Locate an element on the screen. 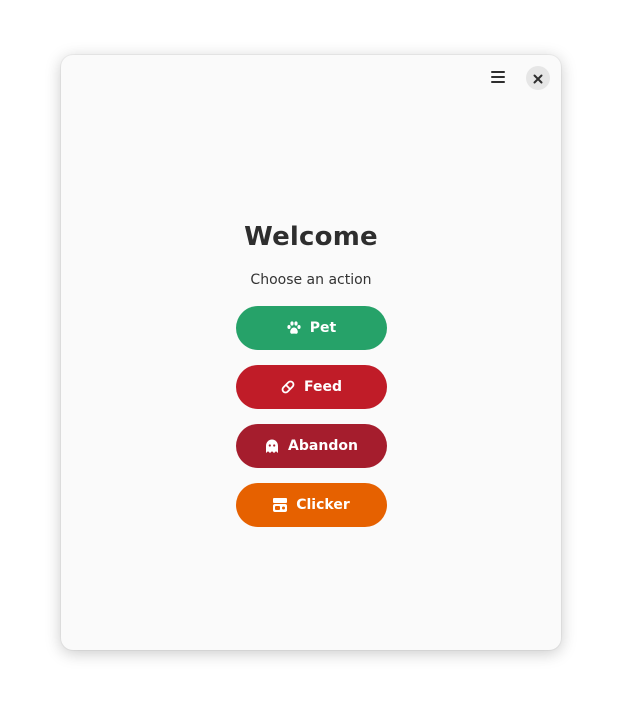 Image resolution: width=622 pixels, height=717 pixels. page-subtitle: Choose an action is located at coordinates (311, 280).